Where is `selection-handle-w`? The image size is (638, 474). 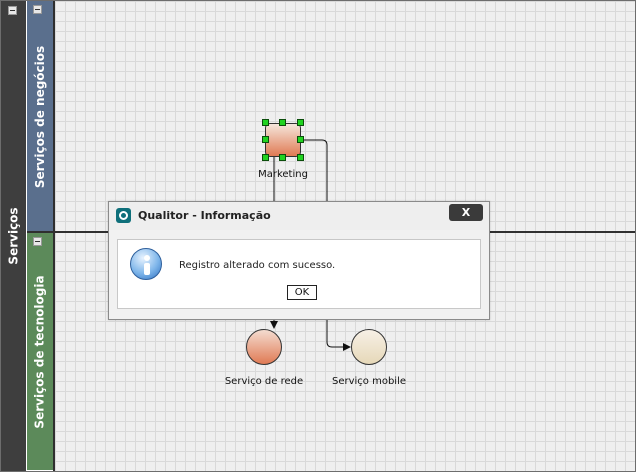 selection-handle-w is located at coordinates (265, 139).